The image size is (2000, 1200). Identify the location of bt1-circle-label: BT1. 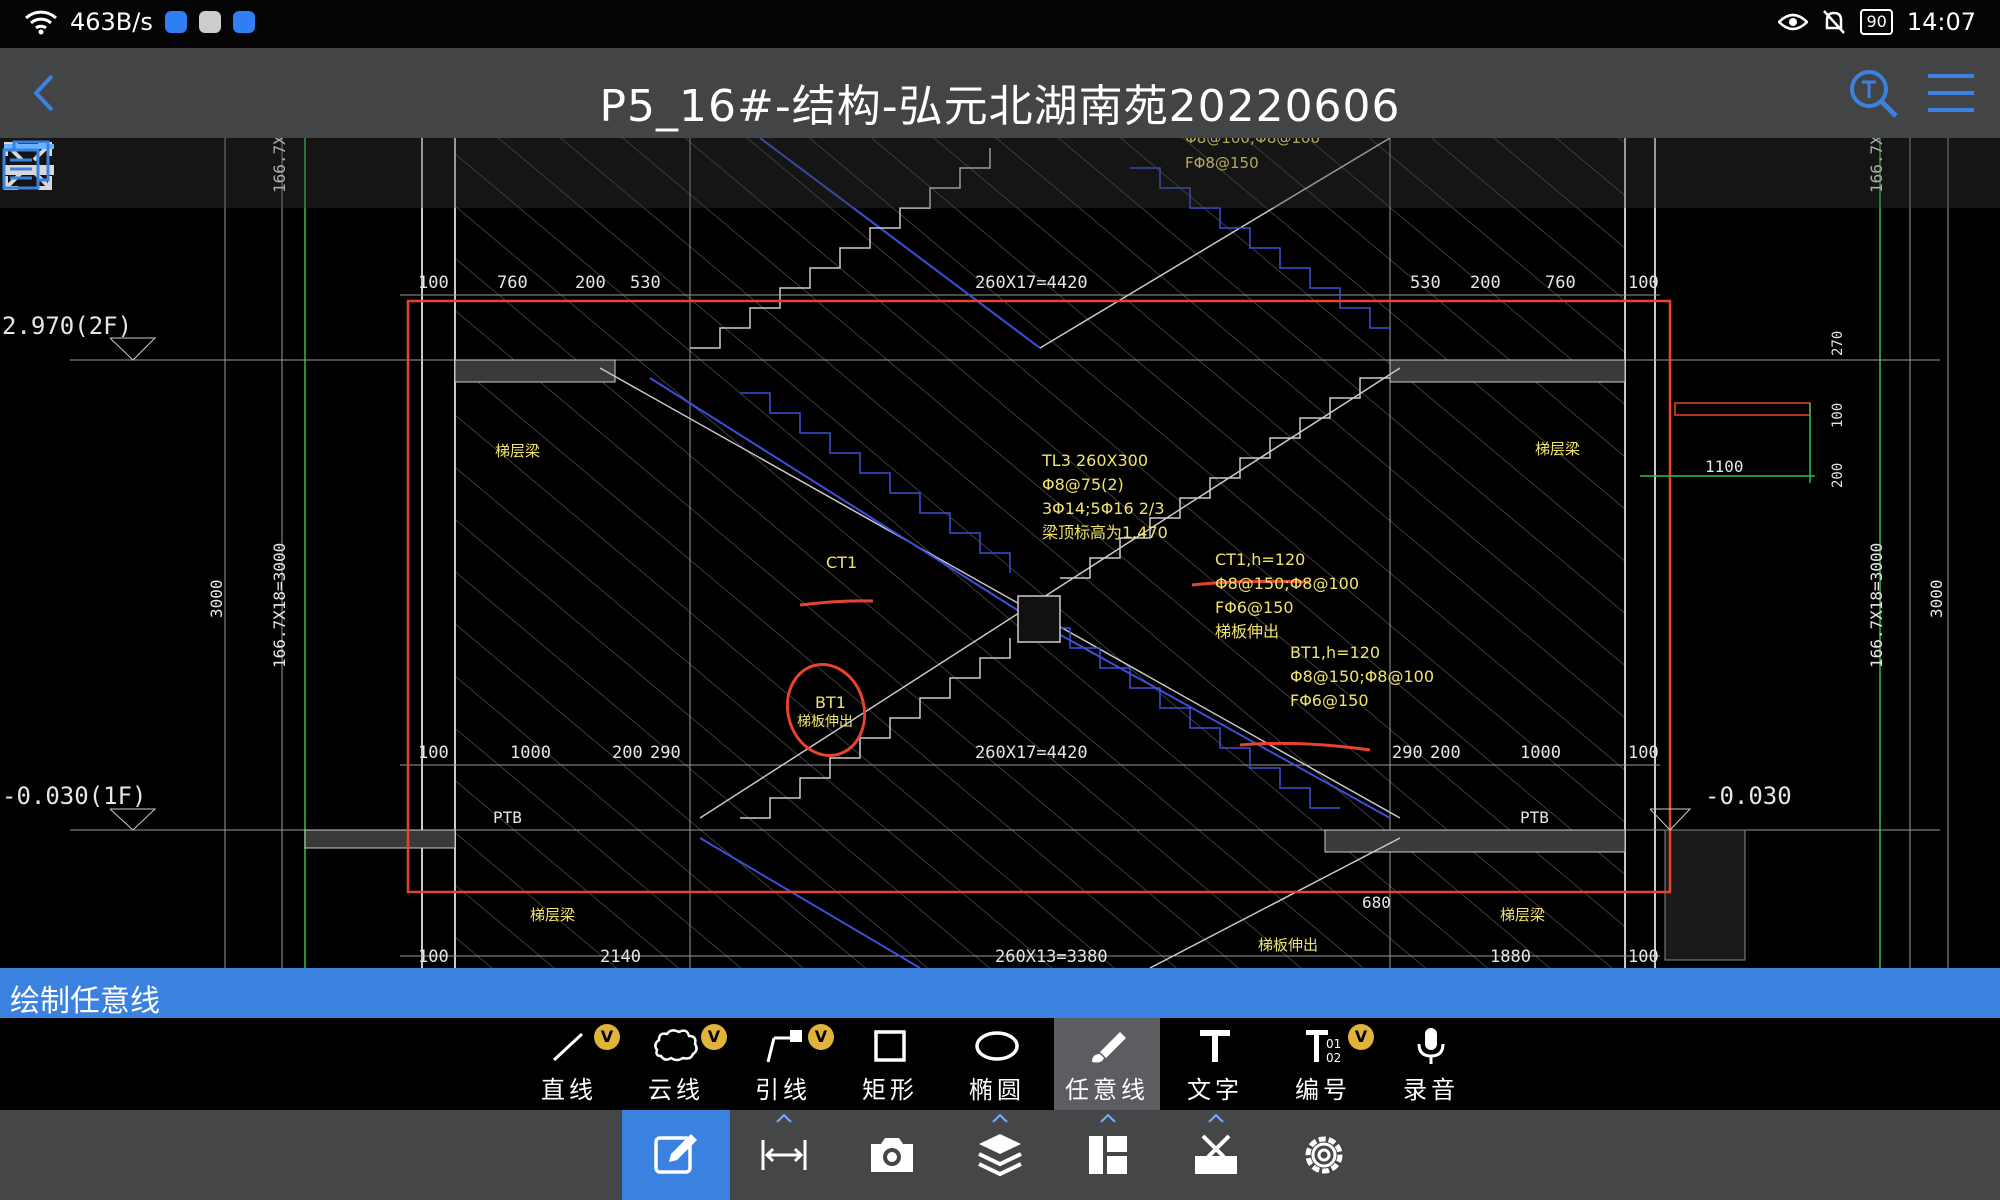
(830, 702).